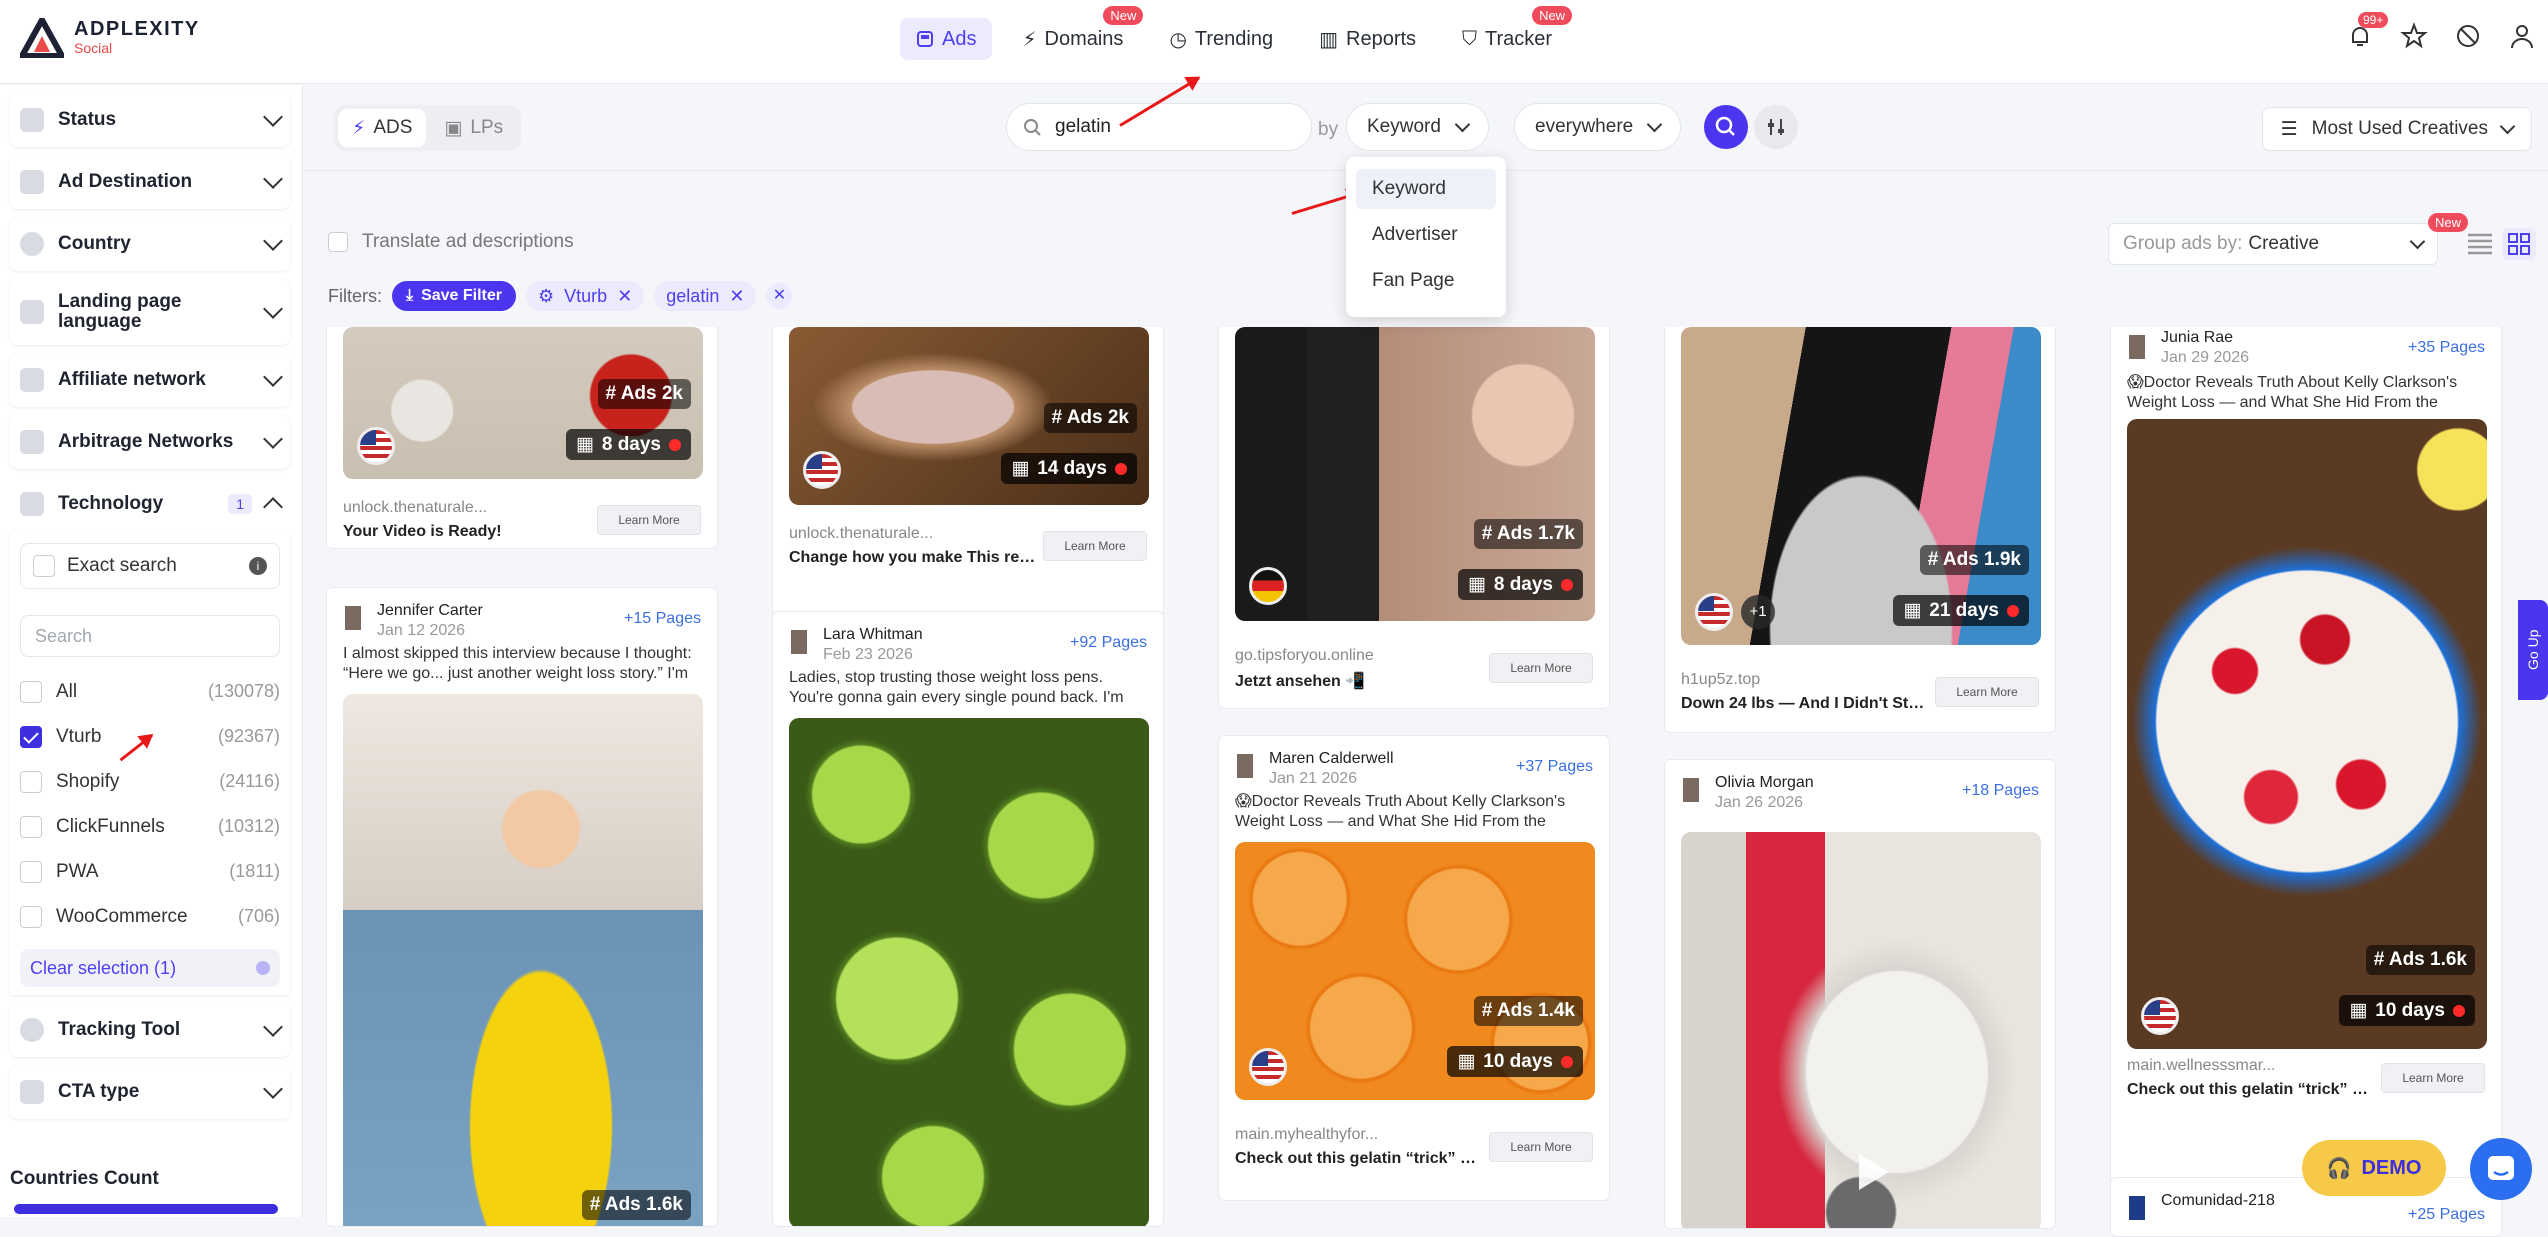 This screenshot has height=1237, width=2548. What do you see at coordinates (946, 39) in the screenshot?
I see `nav-ads: Ads` at bounding box center [946, 39].